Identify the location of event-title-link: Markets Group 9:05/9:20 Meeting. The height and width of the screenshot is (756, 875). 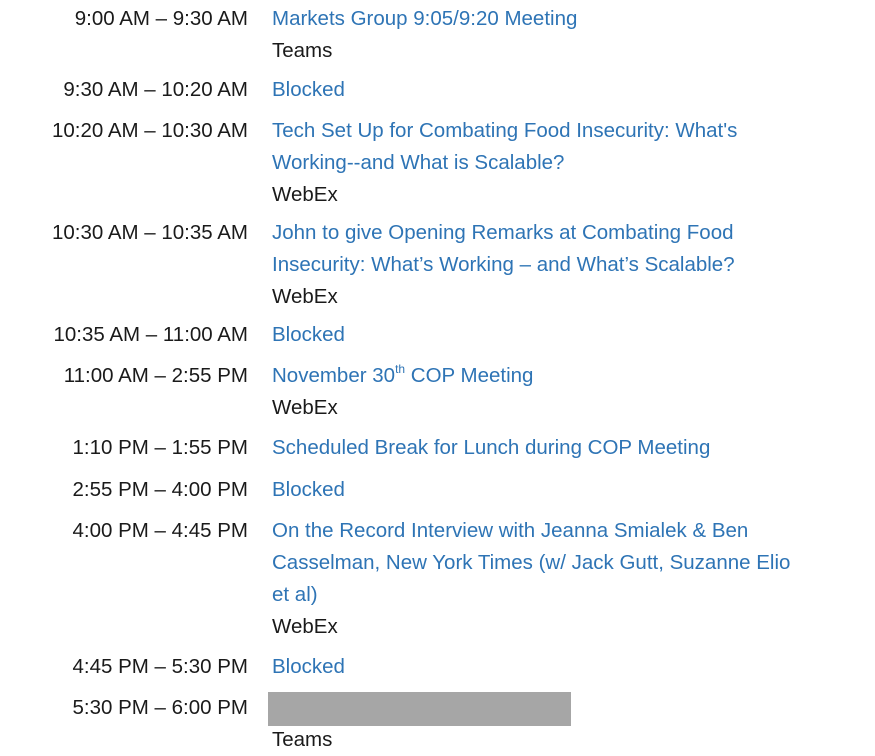
(552, 19).